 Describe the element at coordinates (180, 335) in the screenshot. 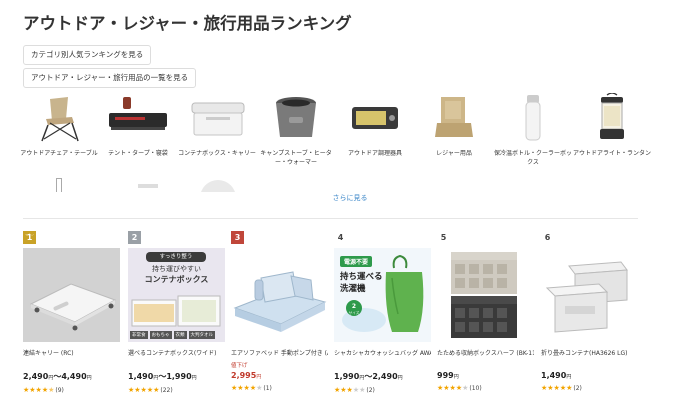

I see `image-tag: 衣類` at that location.